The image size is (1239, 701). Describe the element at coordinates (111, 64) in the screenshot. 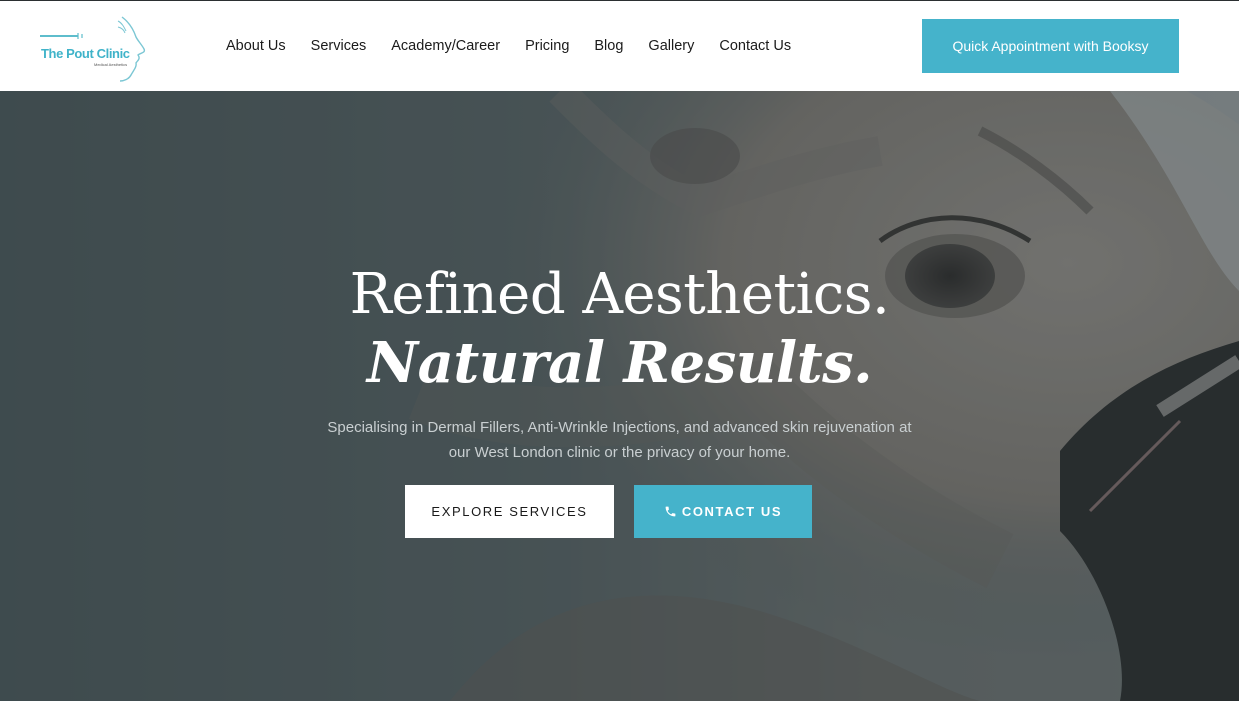

I see `logo-tagline: Medical Aesthetics` at that location.